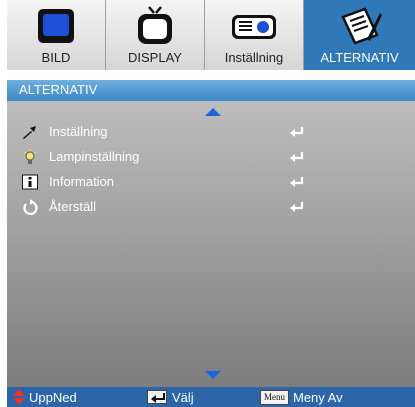 This screenshot has width=415, height=407. What do you see at coordinates (157, 397) in the screenshot?
I see `enter-key-icon` at bounding box center [157, 397].